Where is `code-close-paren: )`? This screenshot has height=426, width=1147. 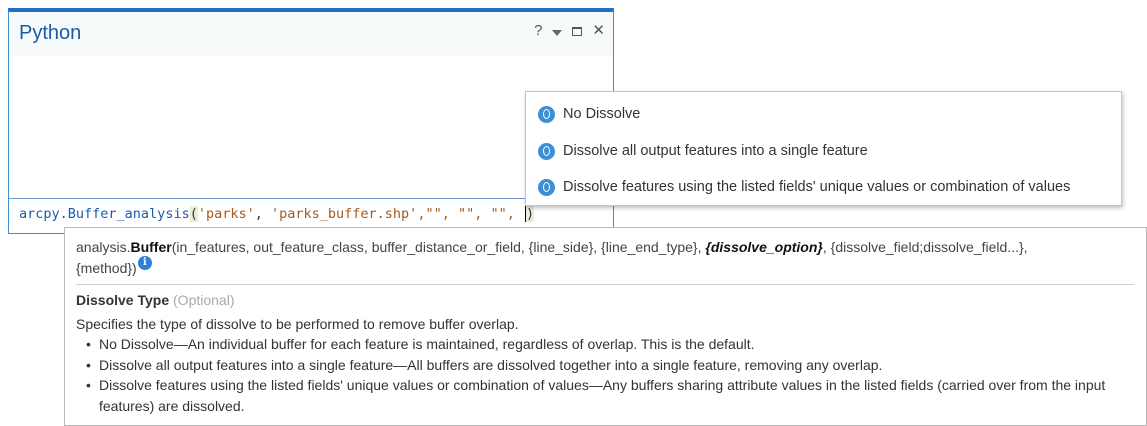
code-close-paren: ) is located at coordinates (530, 214).